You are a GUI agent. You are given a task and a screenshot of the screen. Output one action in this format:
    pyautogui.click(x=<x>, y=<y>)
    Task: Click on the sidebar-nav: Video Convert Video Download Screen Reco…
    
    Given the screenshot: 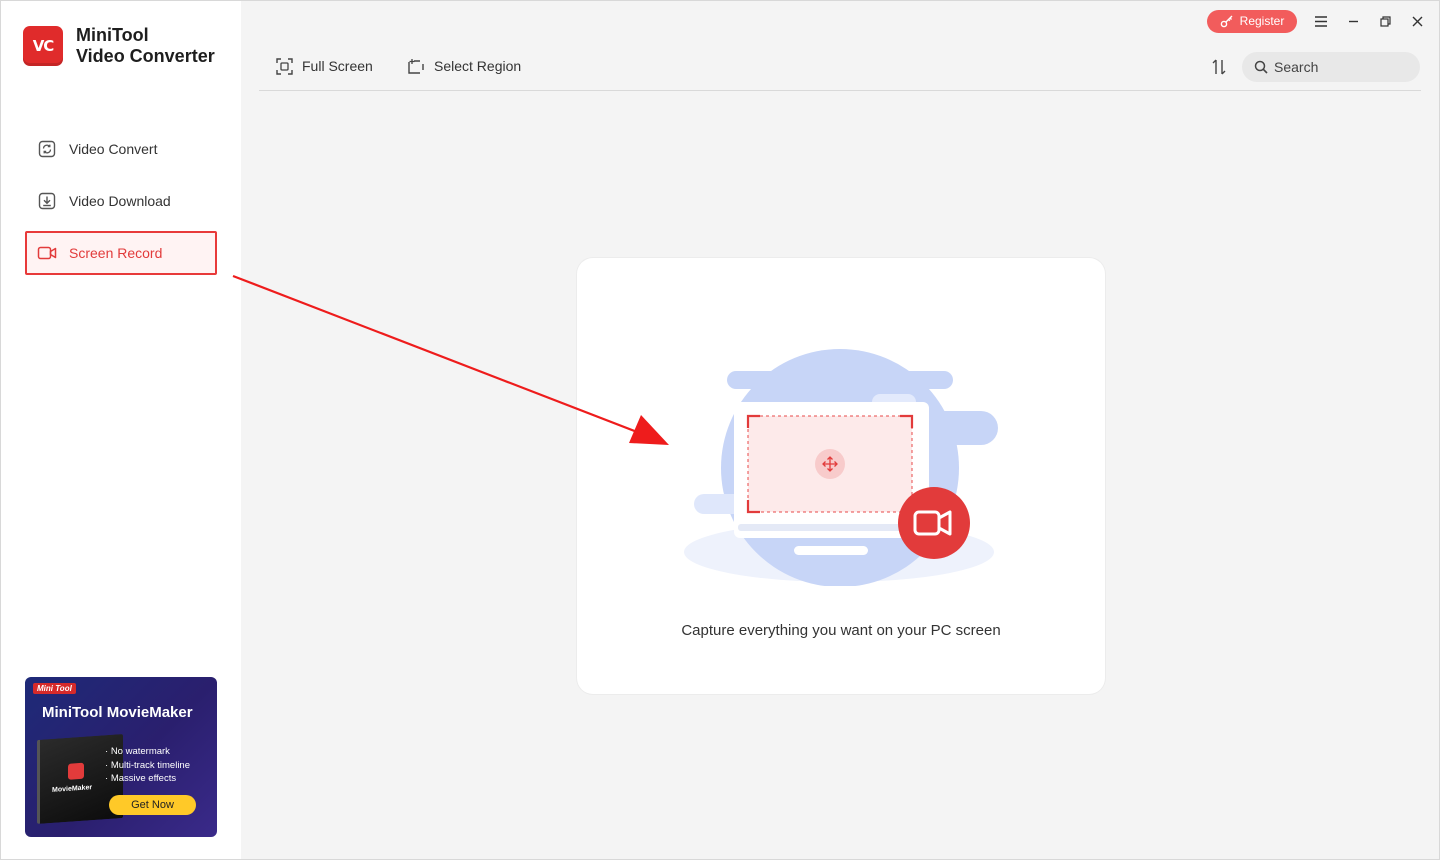 What is the action you would take?
    pyautogui.click(x=121, y=205)
    